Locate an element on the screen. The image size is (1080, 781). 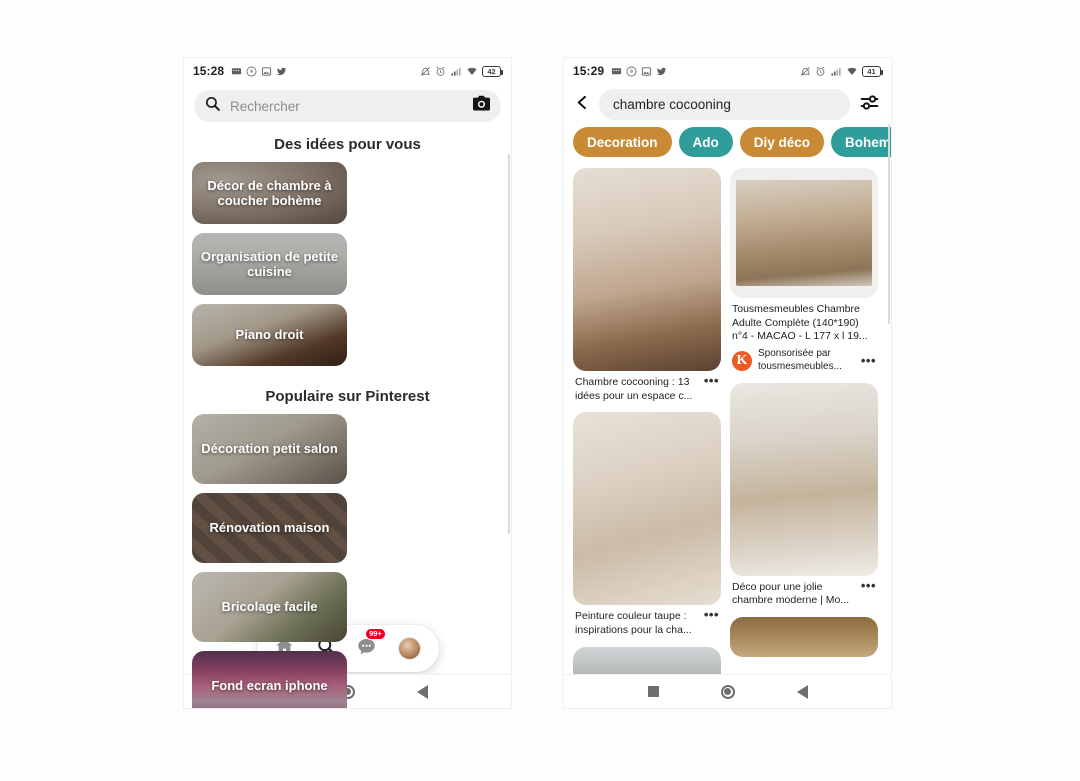
camera-icon is located at coordinates (481, 106).